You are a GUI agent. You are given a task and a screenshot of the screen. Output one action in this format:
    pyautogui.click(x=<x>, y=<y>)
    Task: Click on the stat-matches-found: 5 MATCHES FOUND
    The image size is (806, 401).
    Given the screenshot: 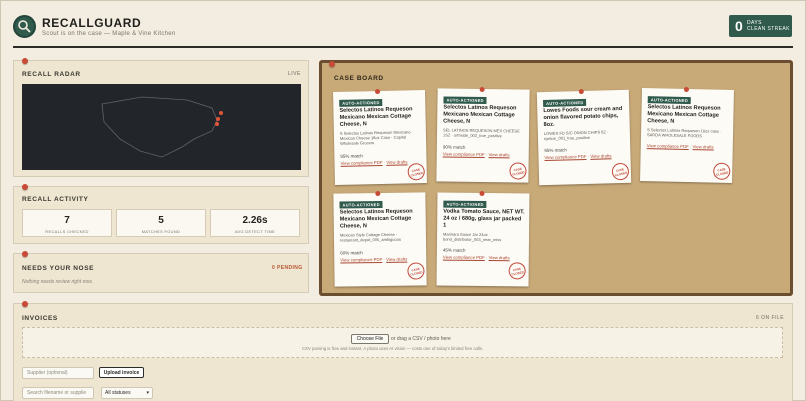 What is the action you would take?
    pyautogui.click(x=161, y=223)
    